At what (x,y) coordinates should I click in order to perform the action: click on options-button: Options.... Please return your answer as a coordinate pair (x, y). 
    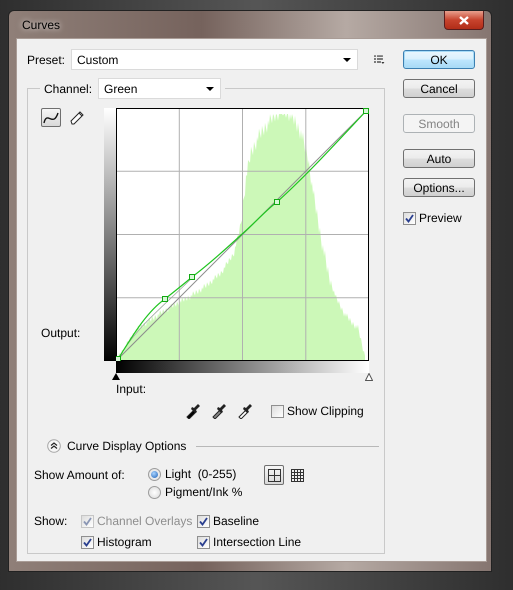
    Looking at the image, I should click on (439, 187).